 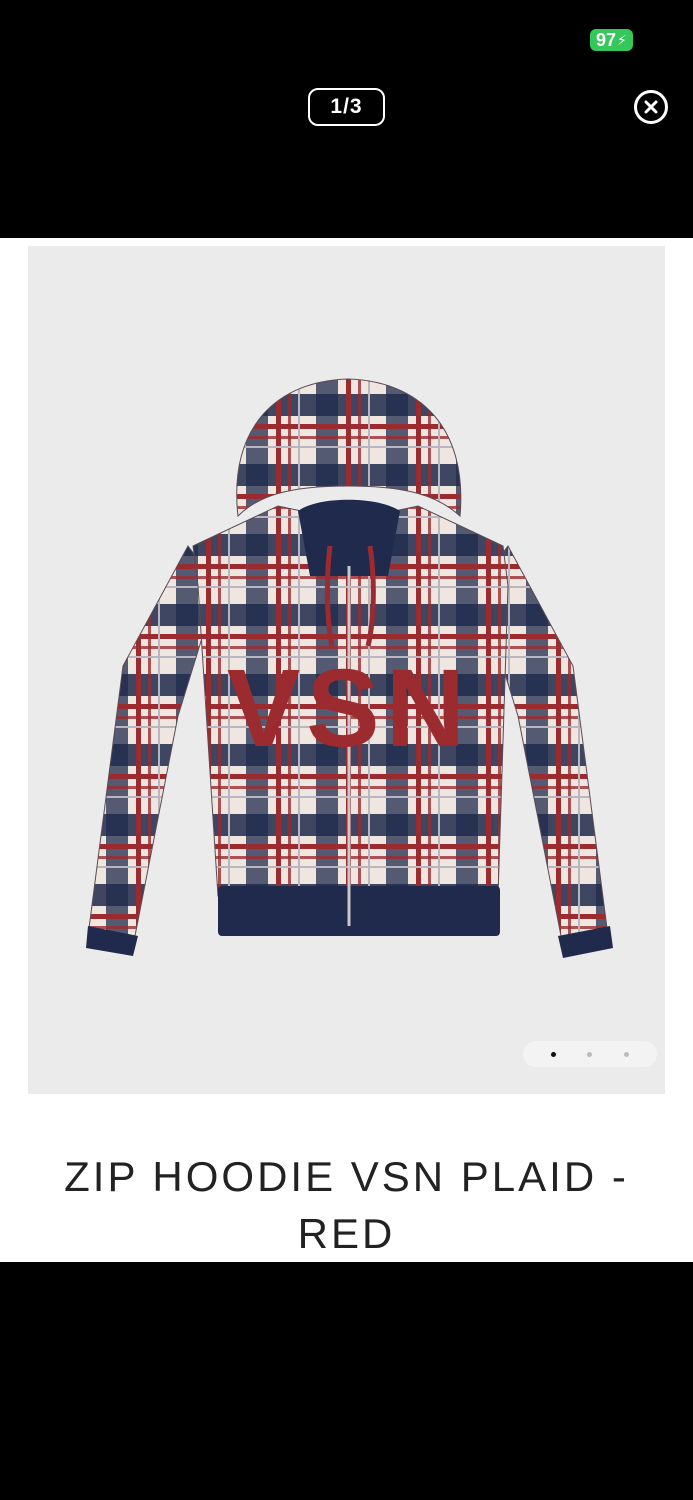 What do you see at coordinates (346, 40) in the screenshot?
I see `status-bar: 97 ⚡` at bounding box center [346, 40].